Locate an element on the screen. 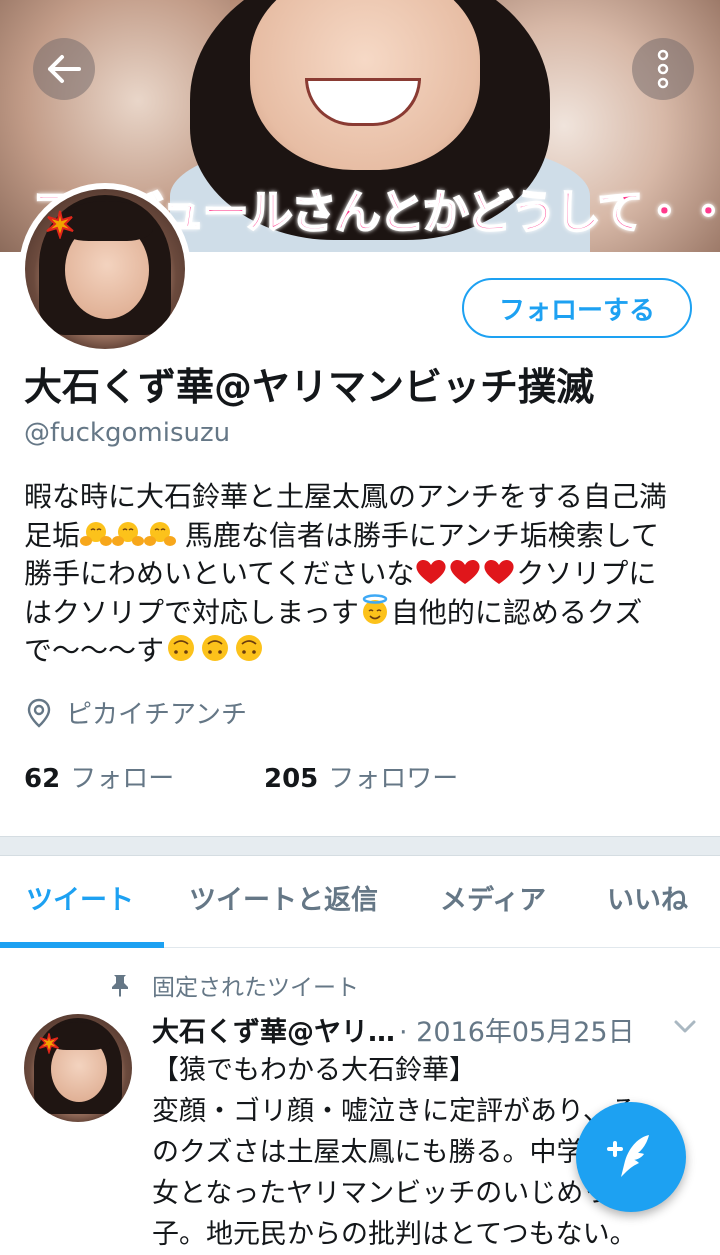 This screenshot has width=720, height=1255. following-count-link: 62 フォロー is located at coordinates (144, 776).